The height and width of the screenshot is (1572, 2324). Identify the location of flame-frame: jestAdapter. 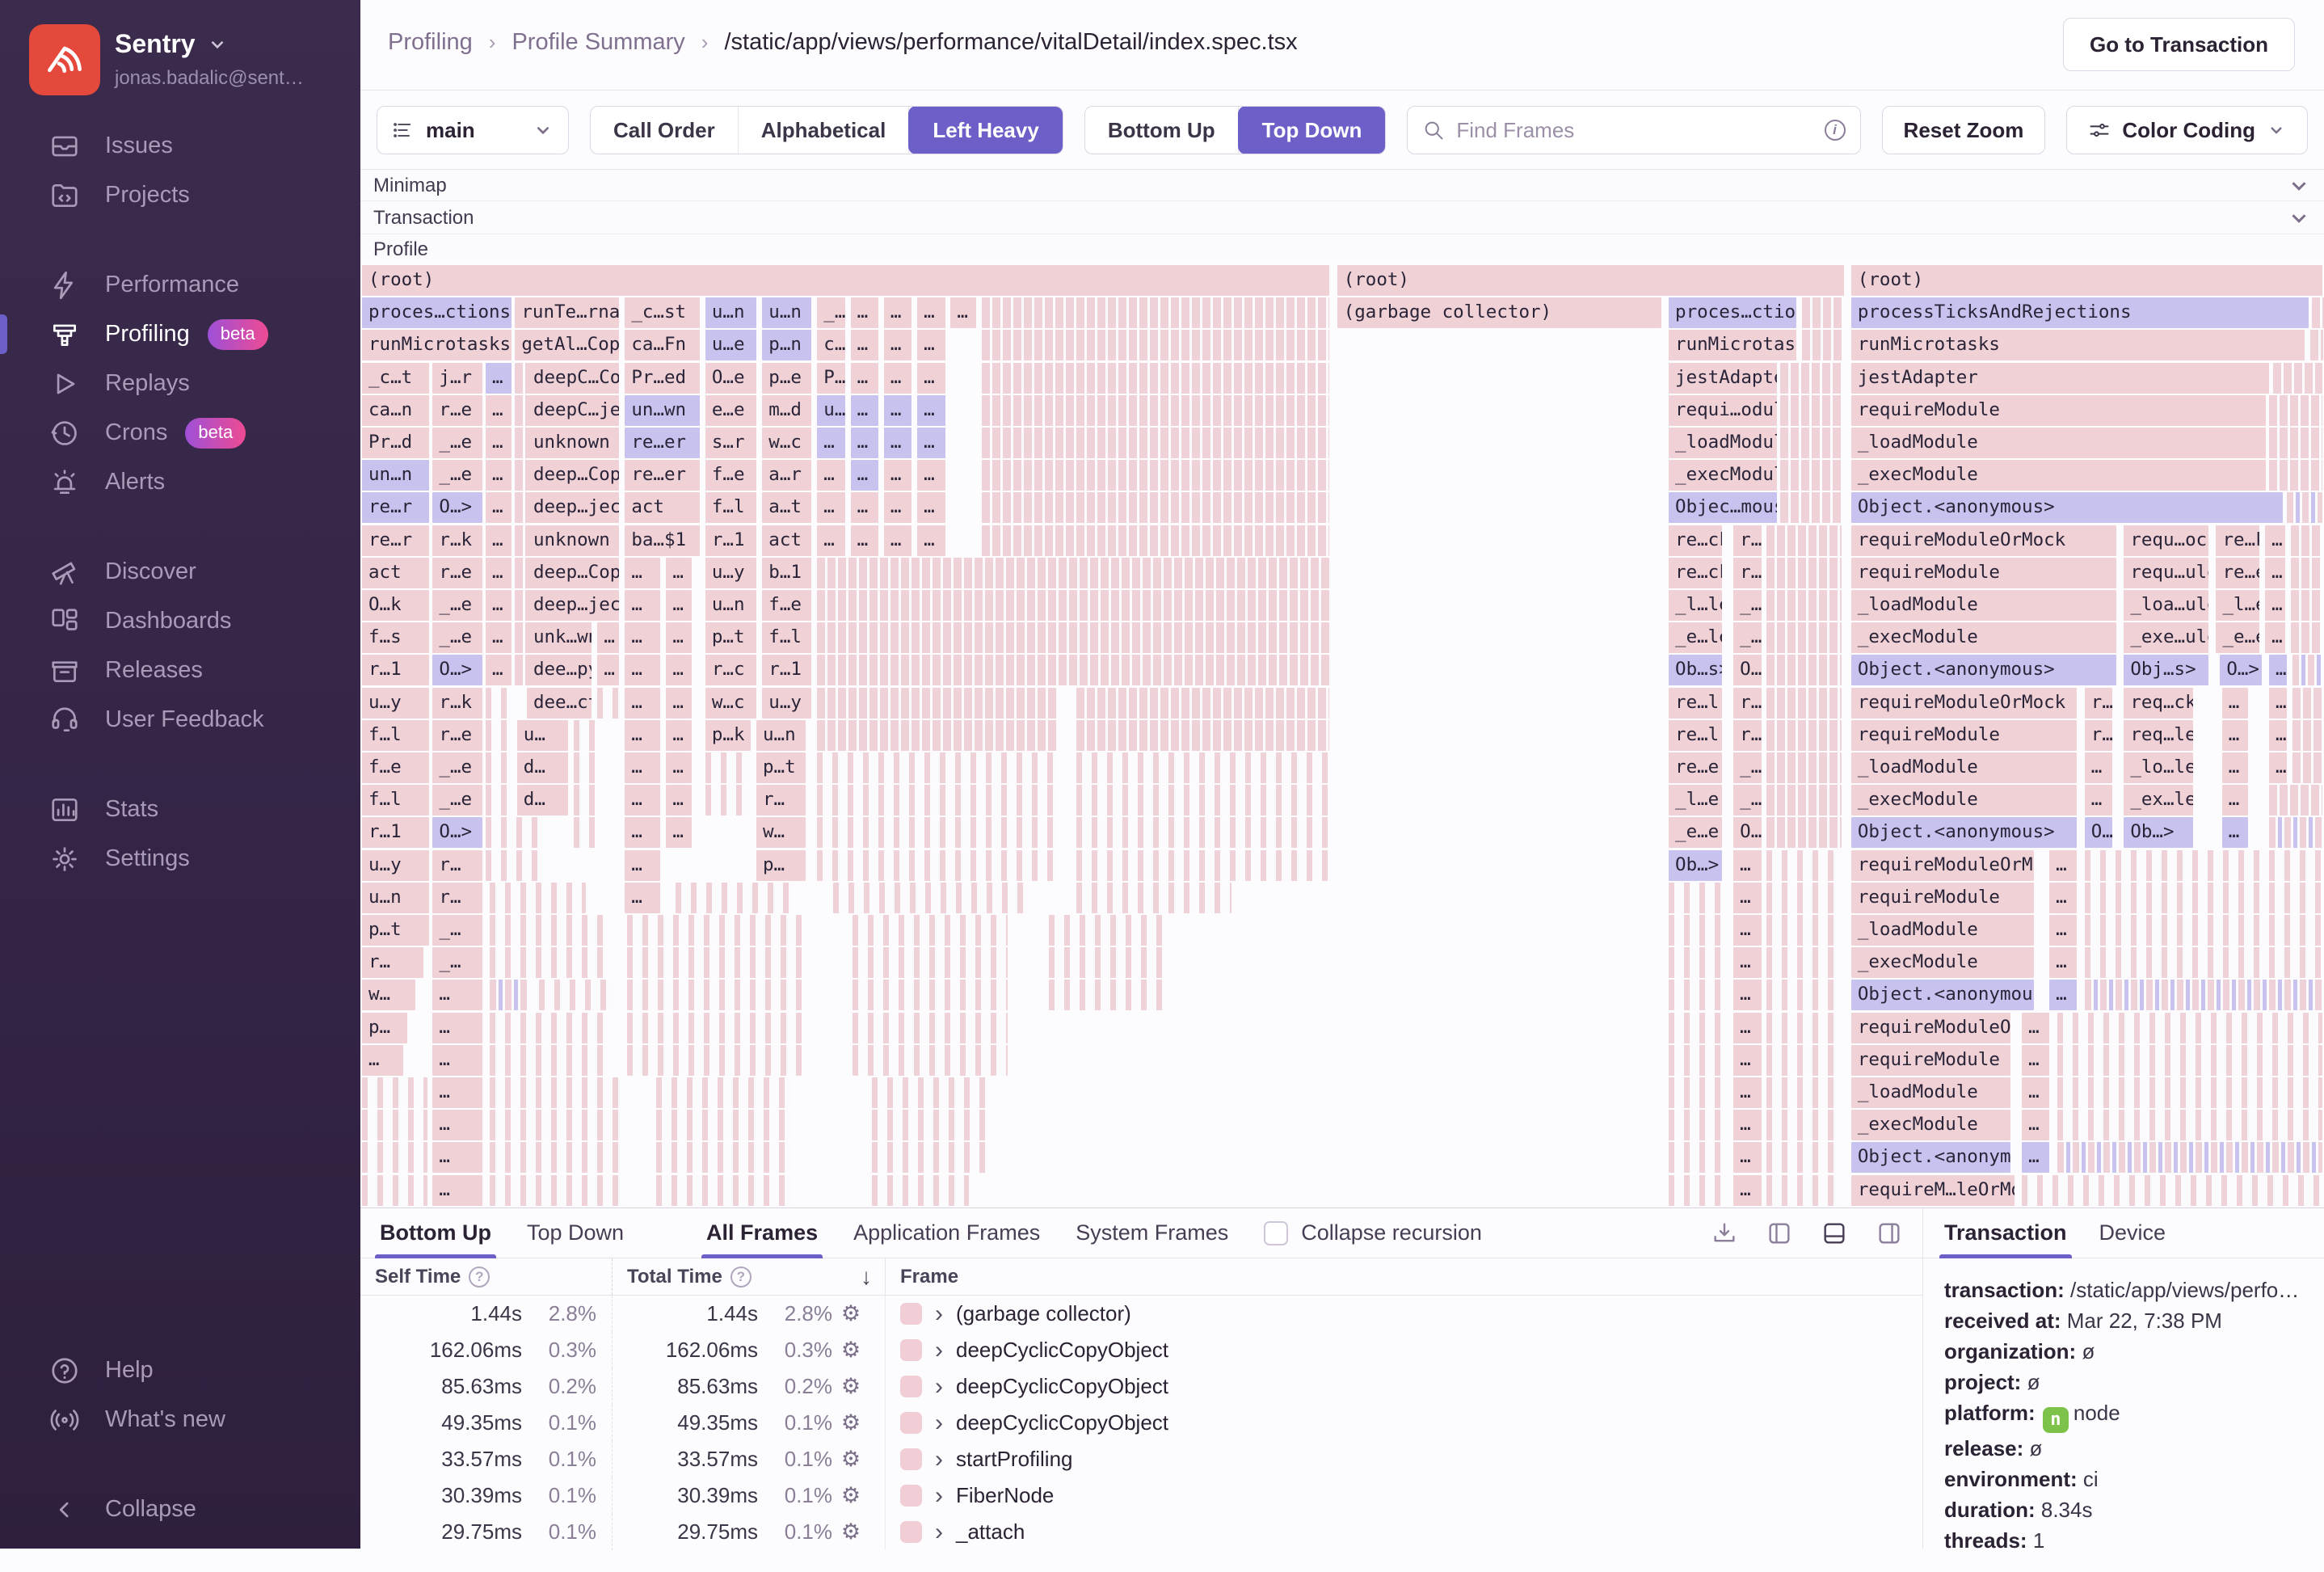
(1723, 378).